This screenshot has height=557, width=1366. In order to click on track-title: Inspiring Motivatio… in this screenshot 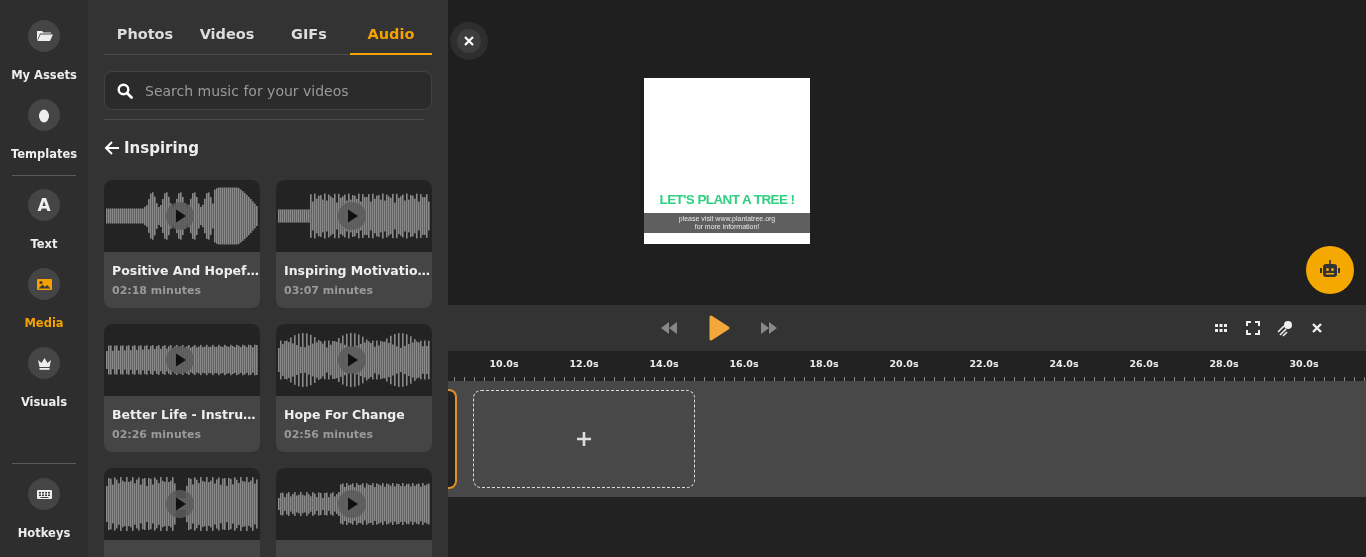, I will do `click(357, 270)`.